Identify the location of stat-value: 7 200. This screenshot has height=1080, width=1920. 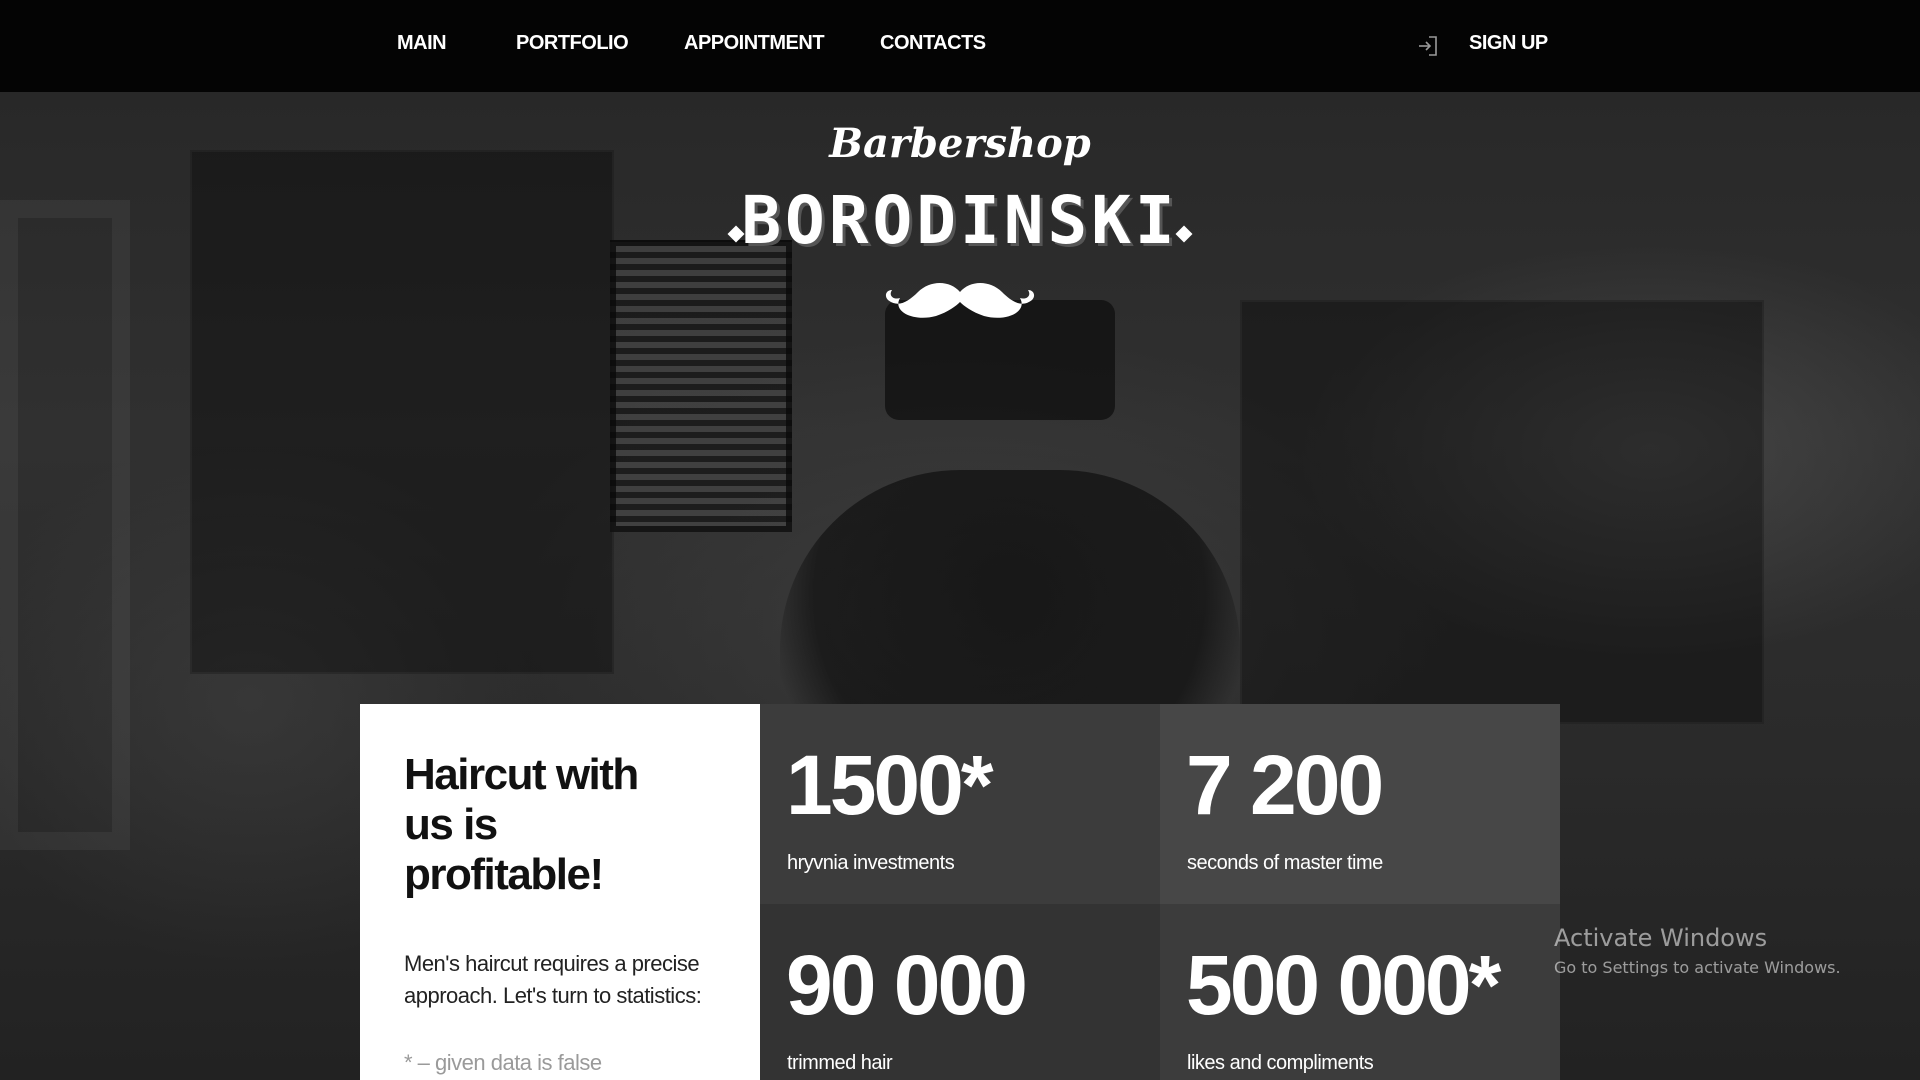
(1285, 785).